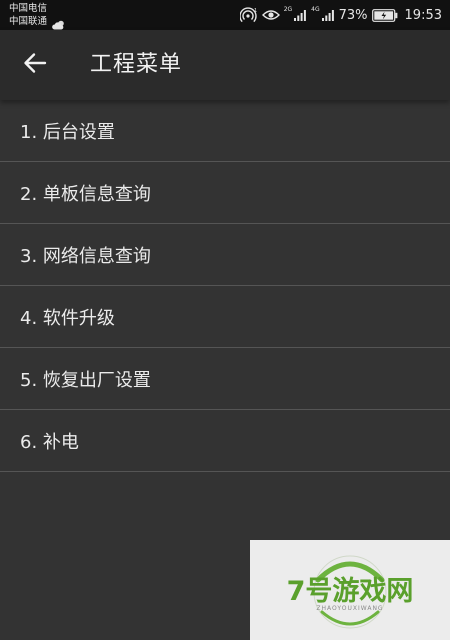 This screenshot has width=450, height=640. I want to click on hotspot-icon: 1, so click(248, 15).